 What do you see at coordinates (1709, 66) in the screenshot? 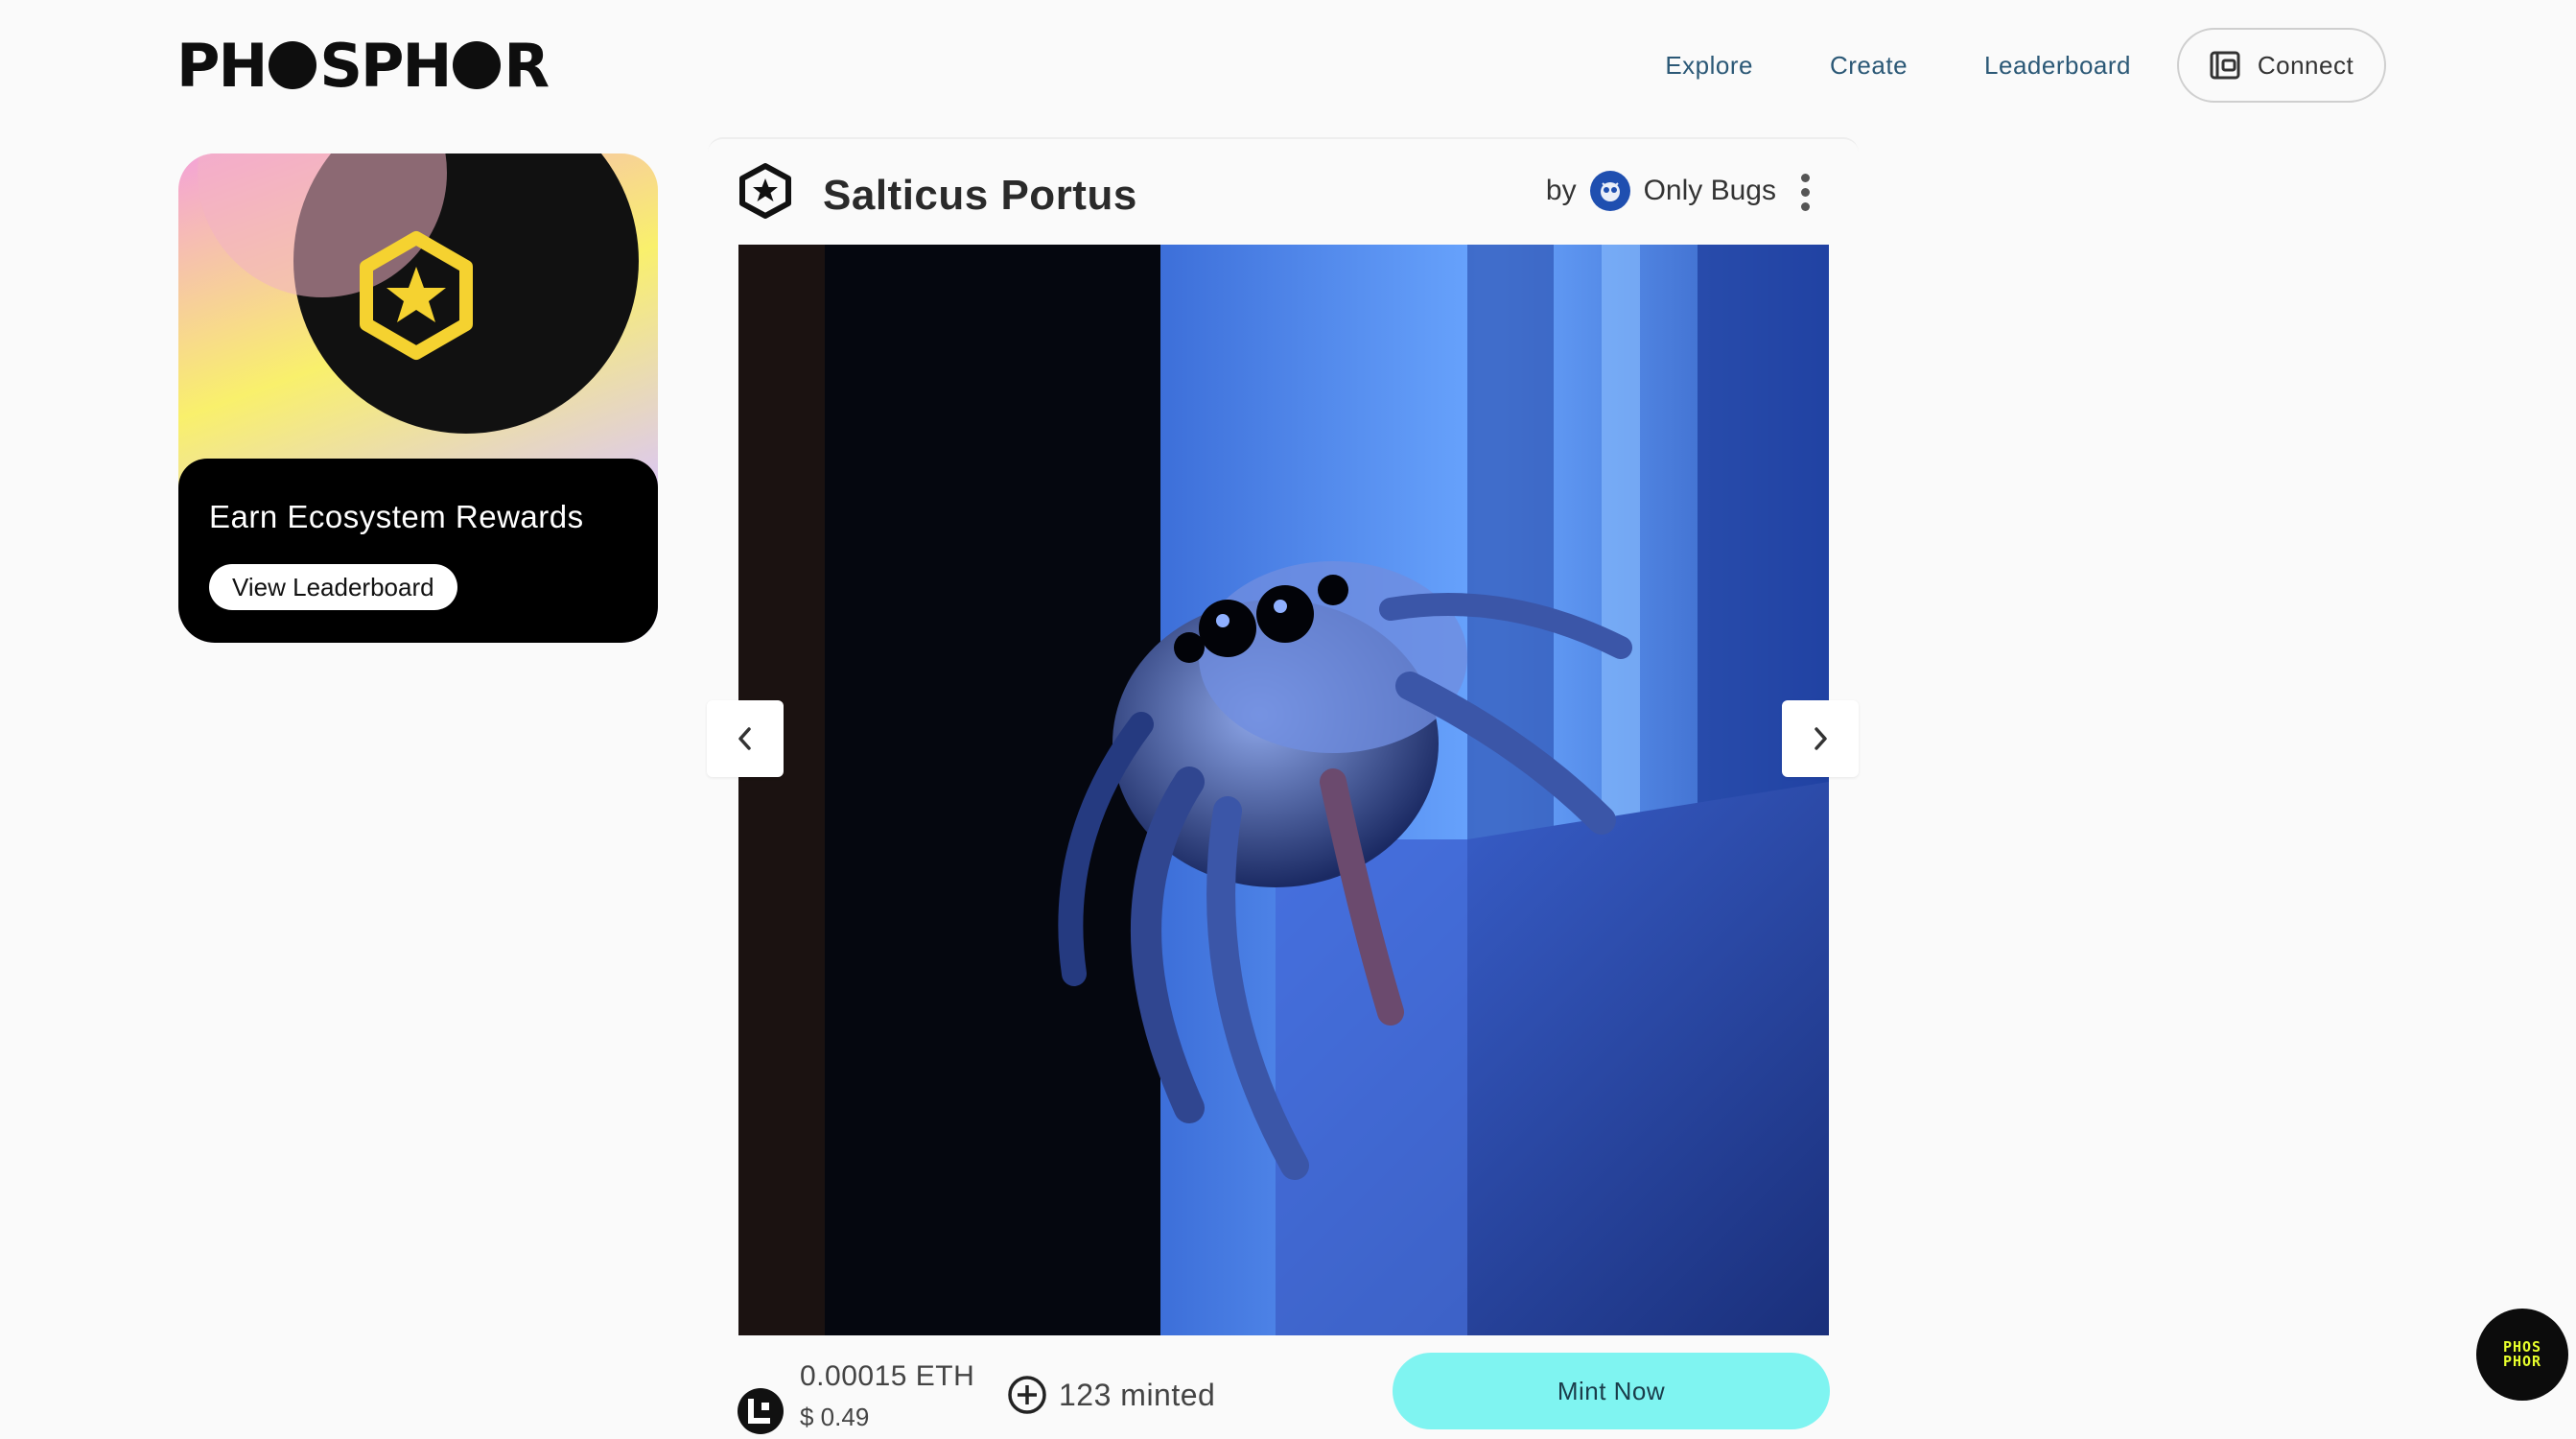
I see `nav-explore: Explore` at bounding box center [1709, 66].